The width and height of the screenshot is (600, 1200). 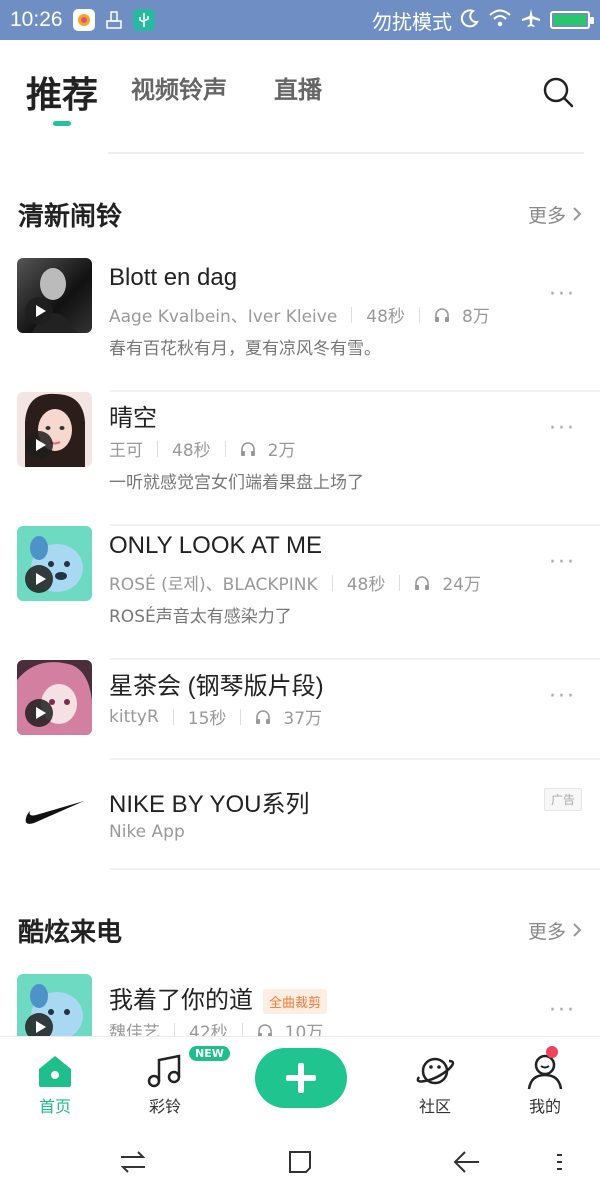 What do you see at coordinates (545, 1072) in the screenshot?
I see `user-icon` at bounding box center [545, 1072].